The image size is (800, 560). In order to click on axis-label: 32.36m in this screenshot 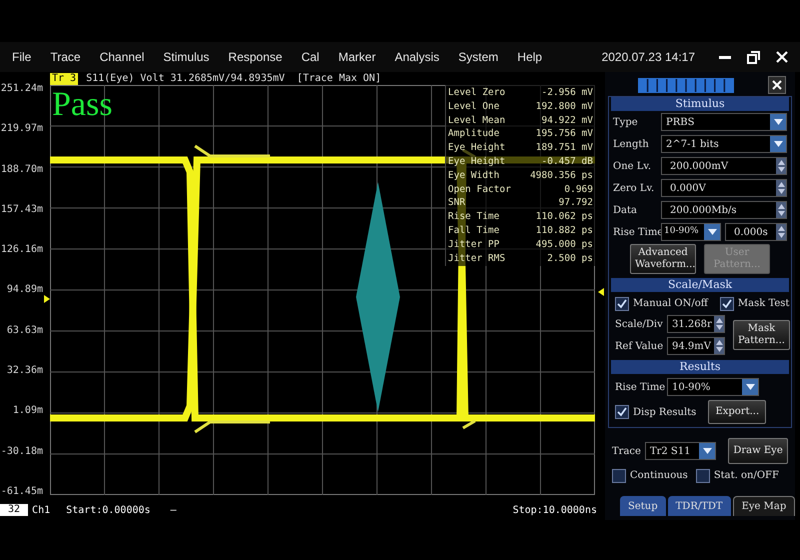, I will do `click(24, 371)`.